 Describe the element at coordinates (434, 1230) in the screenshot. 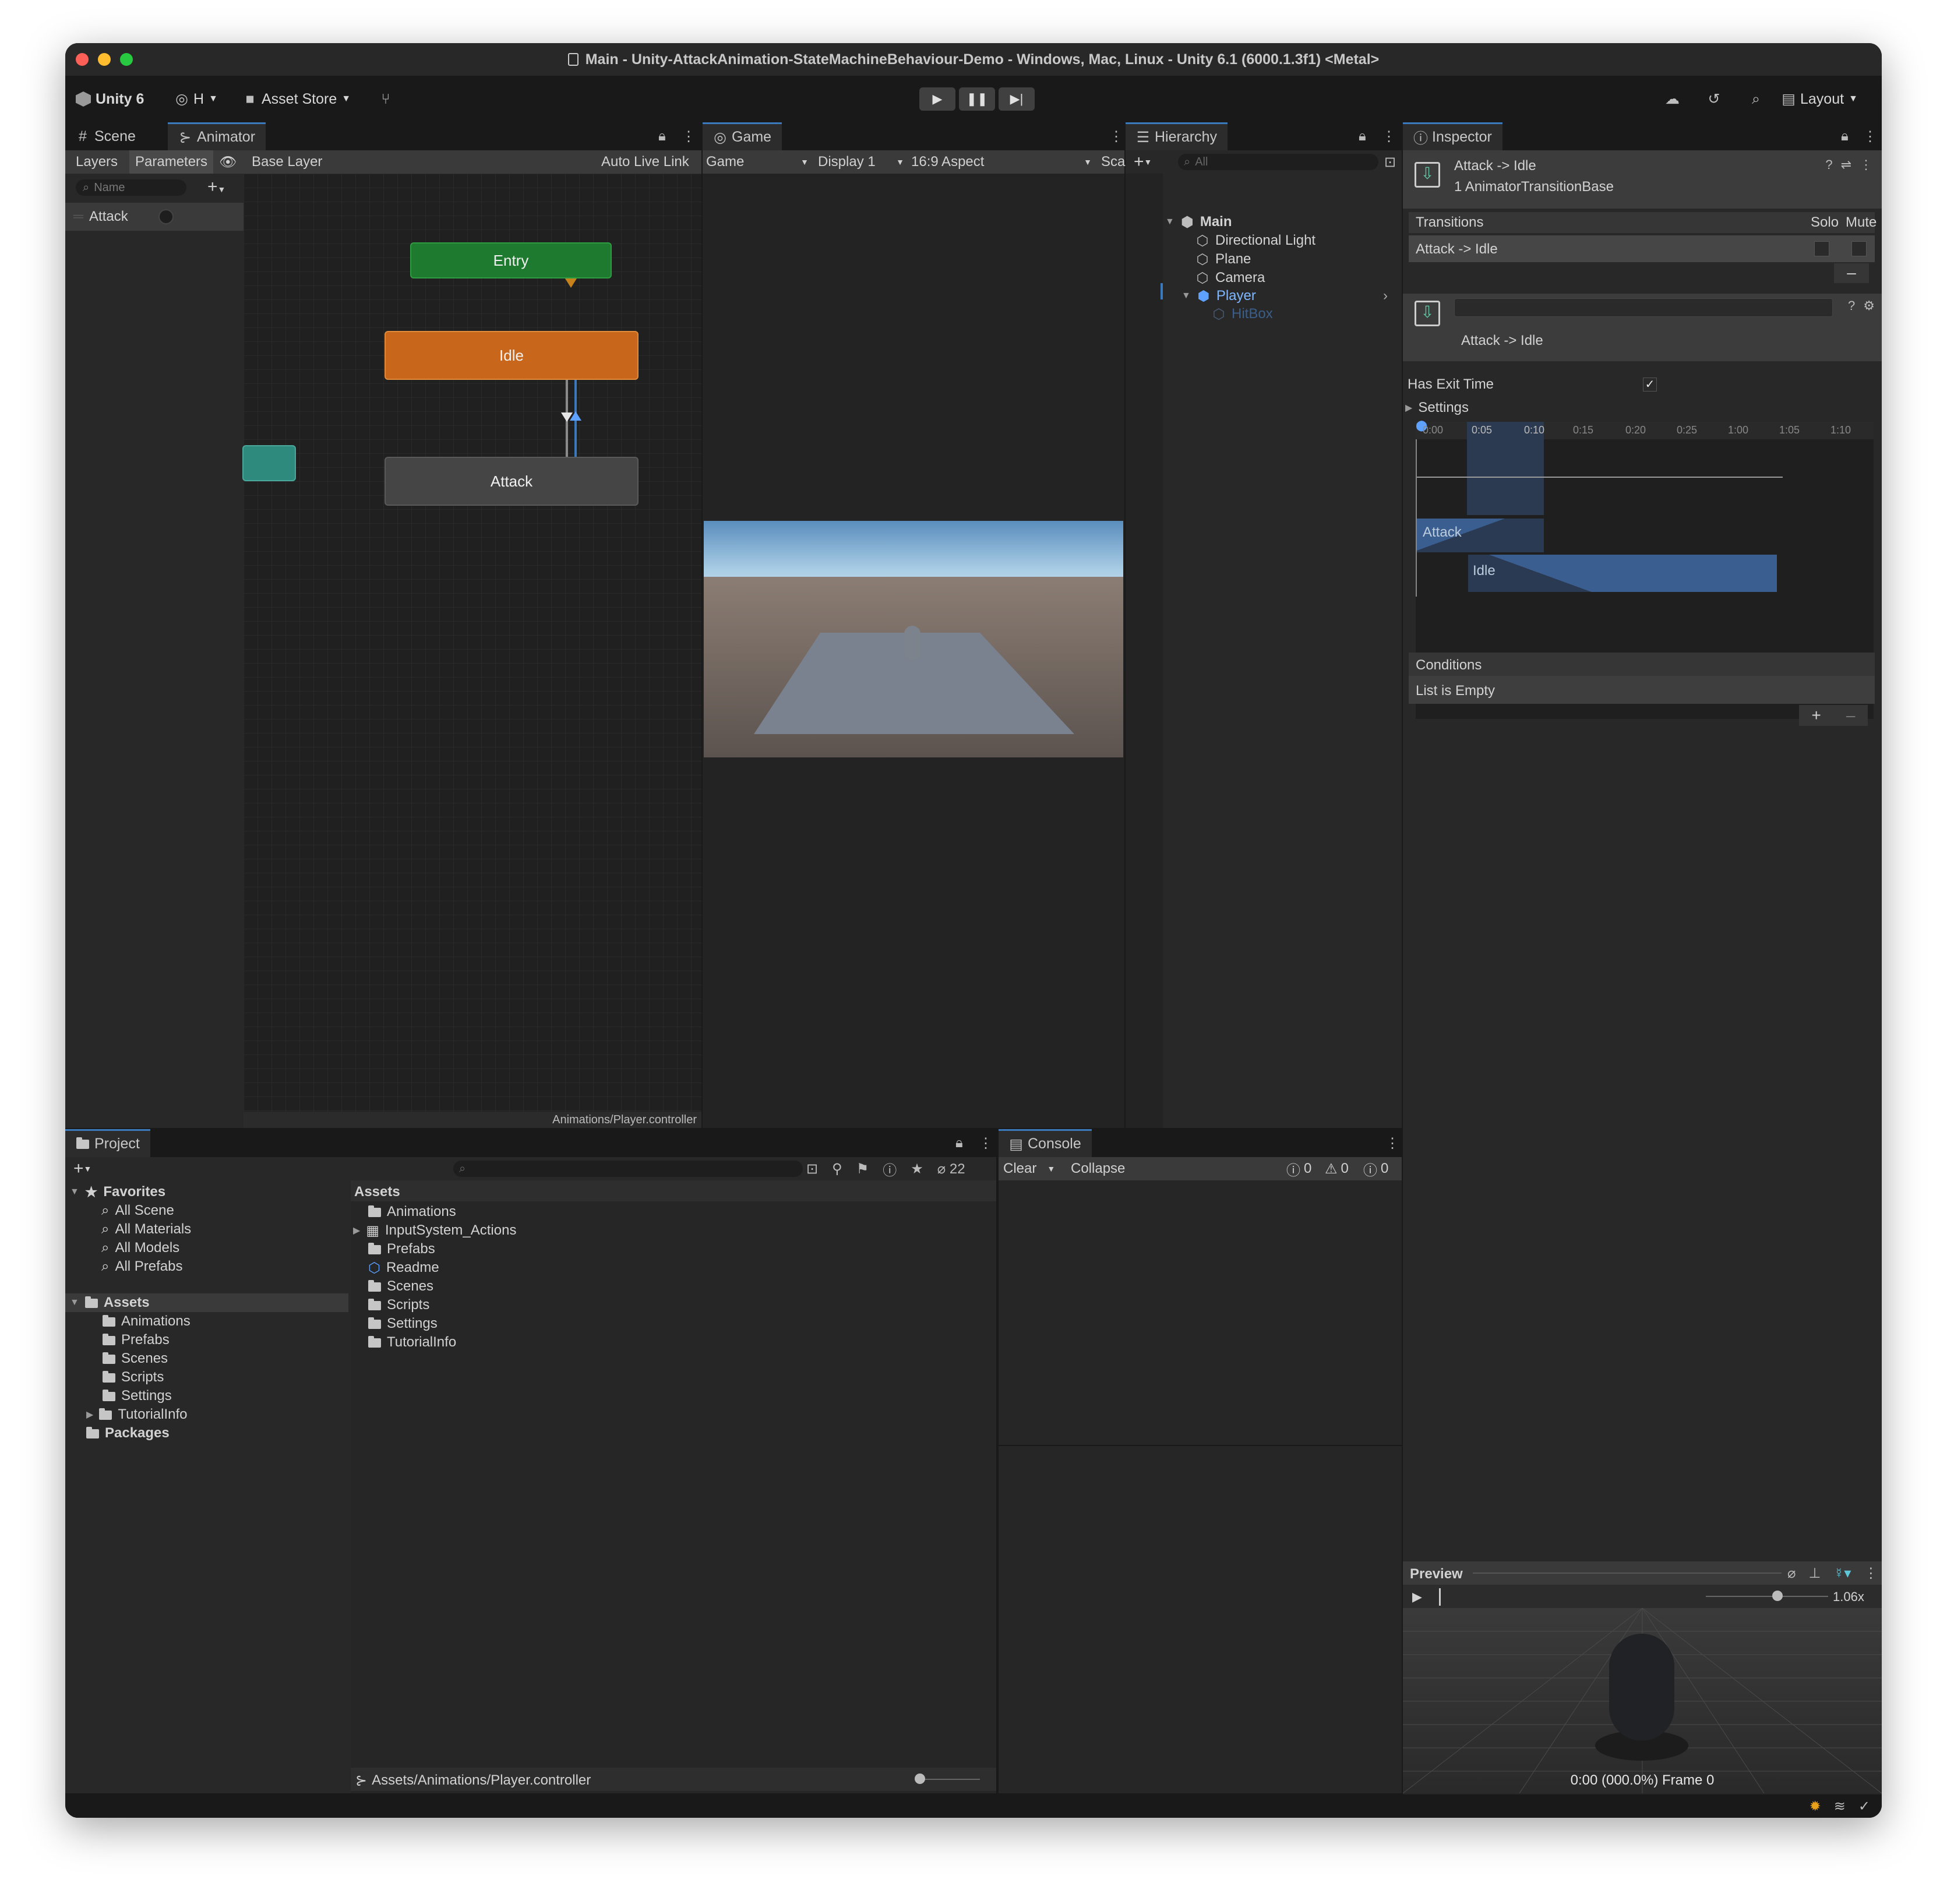

I see `content-item: ▶ ▦ InputSystem_Actions` at that location.